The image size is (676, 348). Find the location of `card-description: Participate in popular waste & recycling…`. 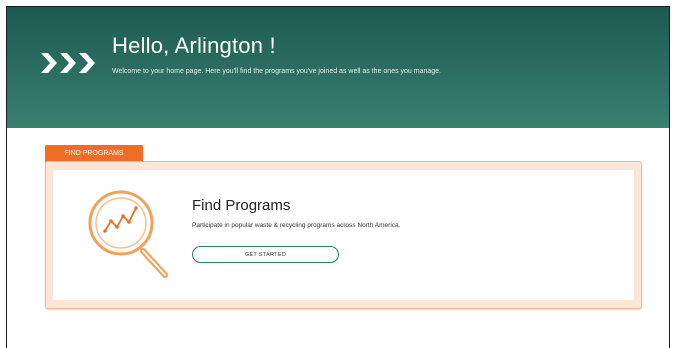

card-description: Participate in popular waste & recycling… is located at coordinates (296, 225).